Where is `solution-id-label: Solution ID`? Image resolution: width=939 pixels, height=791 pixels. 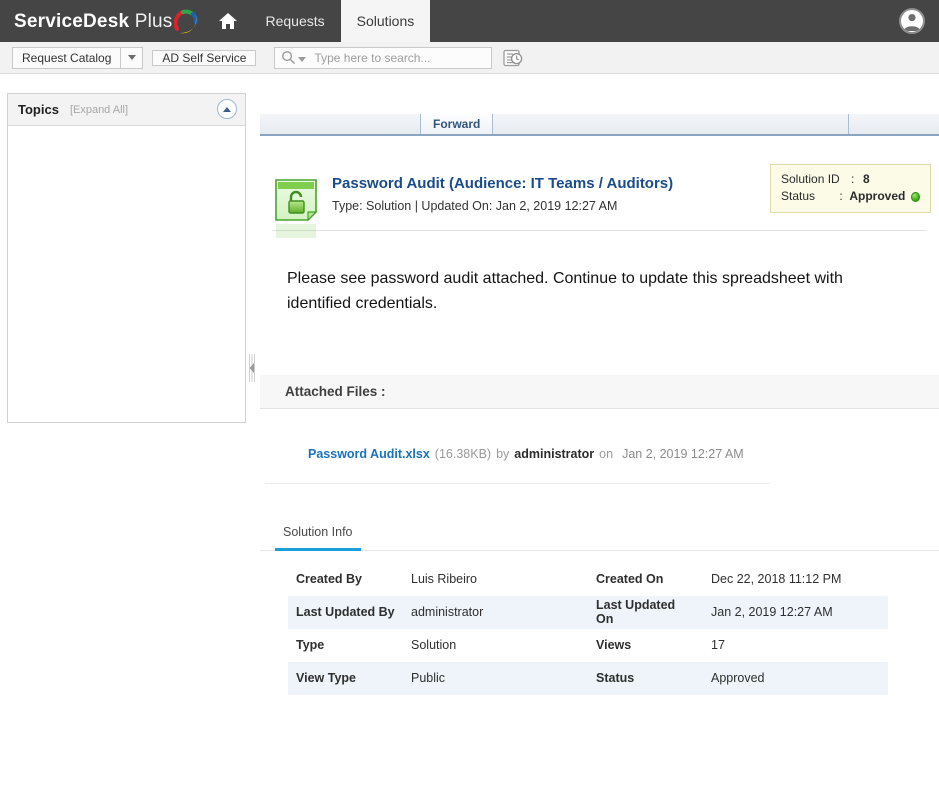
solution-id-label: Solution ID is located at coordinates (810, 179).